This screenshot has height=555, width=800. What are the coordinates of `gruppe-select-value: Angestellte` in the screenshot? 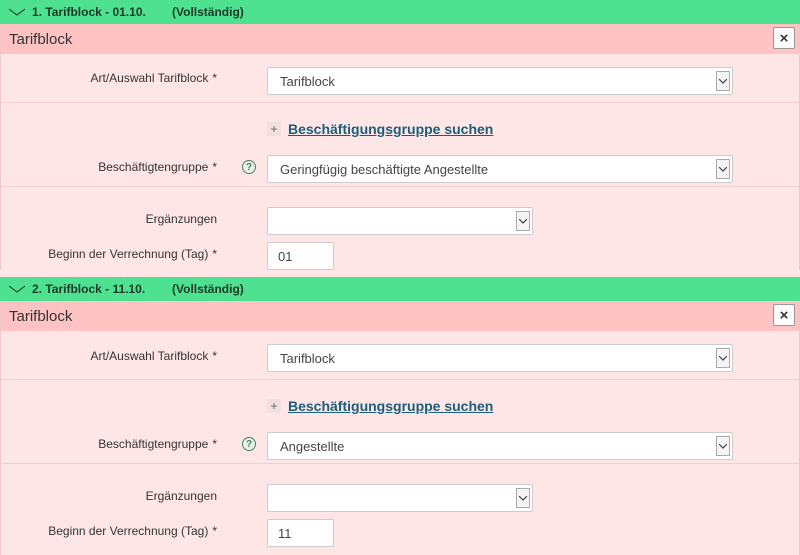 It's located at (312, 446).